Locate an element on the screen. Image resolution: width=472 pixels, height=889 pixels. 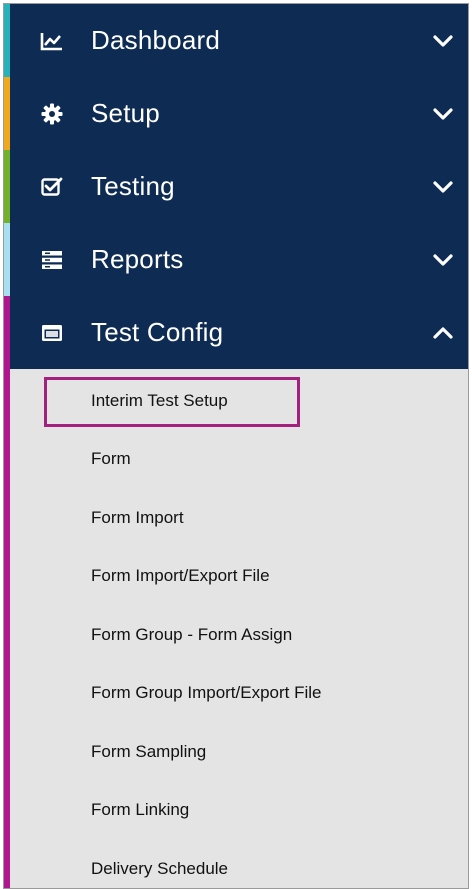
submenu-item-form-group-form-assign: Form Group - Form Assign is located at coordinates (191, 635).